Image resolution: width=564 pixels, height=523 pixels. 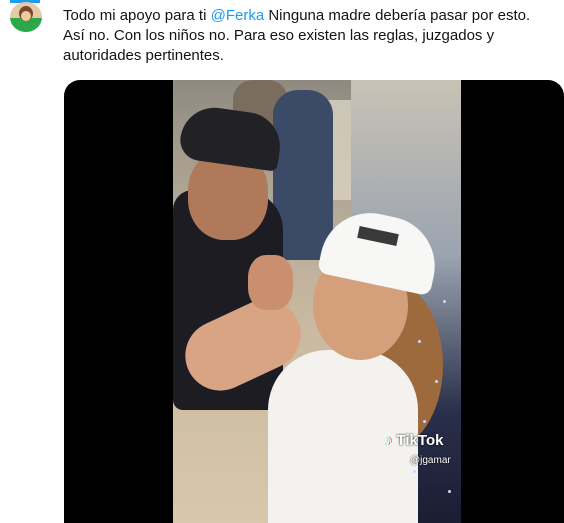 I want to click on tweet-text-start: Todo mi apoyo para ti, so click(x=137, y=15).